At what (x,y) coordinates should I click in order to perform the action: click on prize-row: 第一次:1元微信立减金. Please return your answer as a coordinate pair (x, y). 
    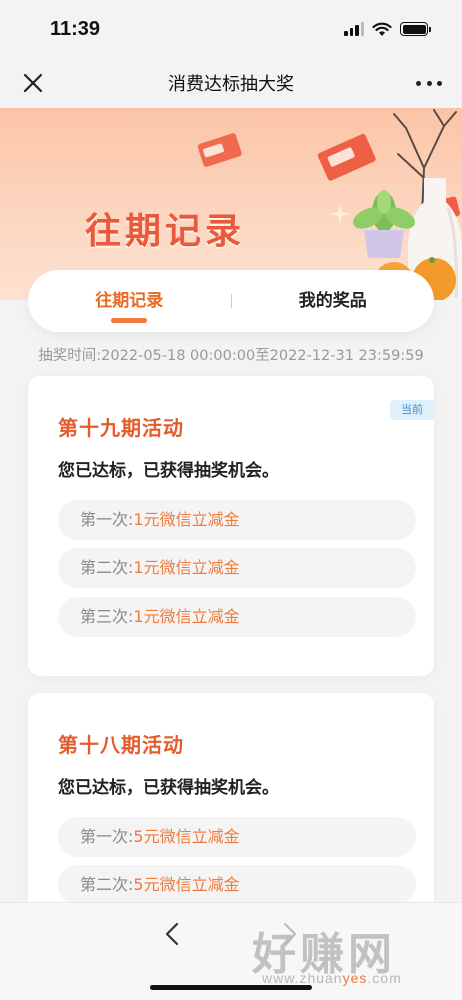
    Looking at the image, I should click on (237, 520).